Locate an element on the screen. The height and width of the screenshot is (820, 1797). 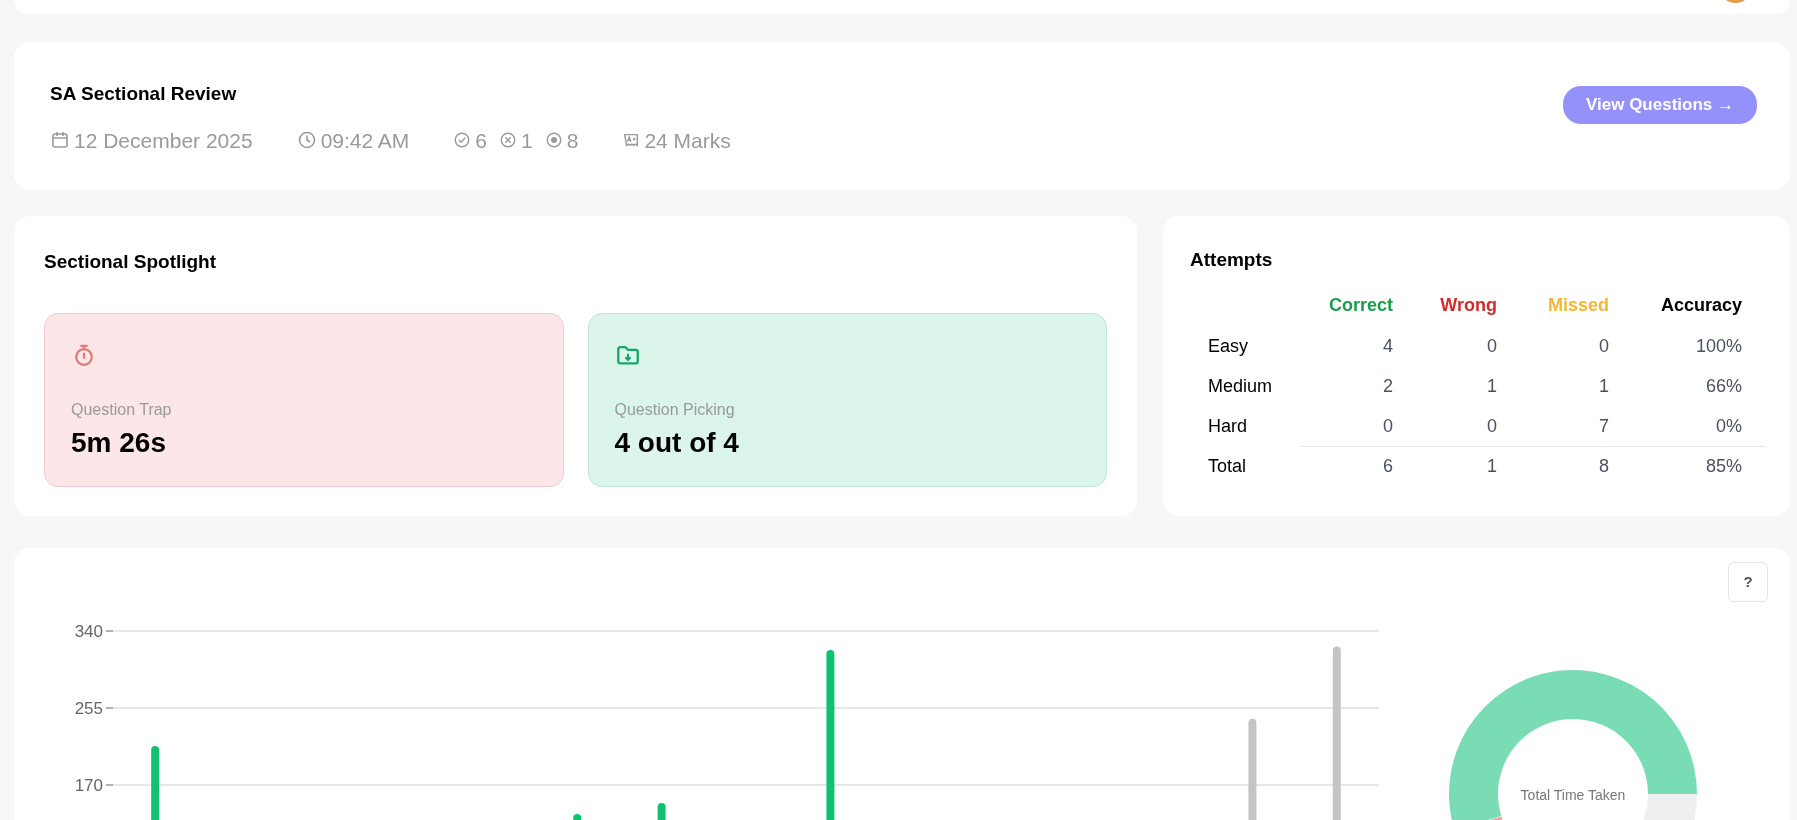
row-label: Total is located at coordinates (1245, 466).